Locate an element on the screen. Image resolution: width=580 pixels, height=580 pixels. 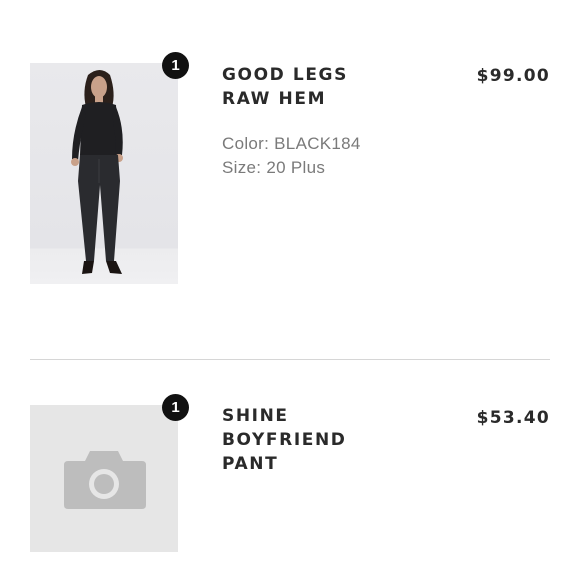
product-title-line: BOYFRIEND is located at coordinates (284, 440).